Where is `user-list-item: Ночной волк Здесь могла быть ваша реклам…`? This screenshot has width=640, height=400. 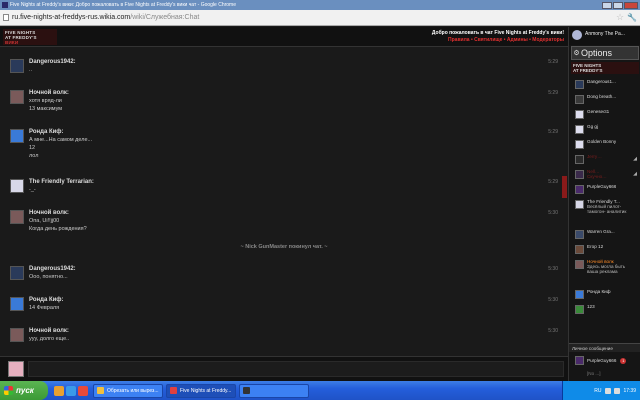 user-list-item: Ночной волк Здесь могла быть ваша реклам… is located at coordinates (604, 274).